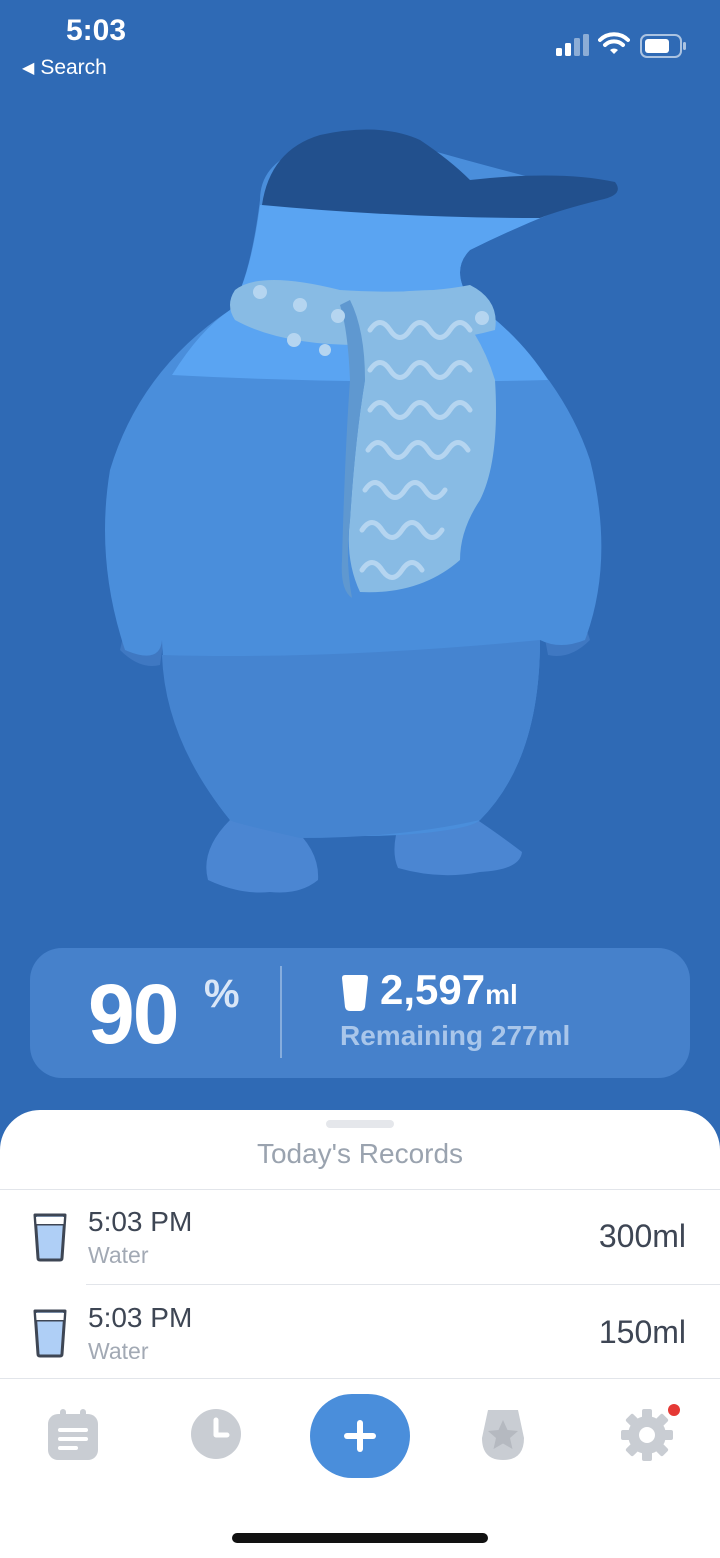 The image size is (720, 1558). I want to click on record-row: 5:03 PM Water 150ml, so click(360, 1333).